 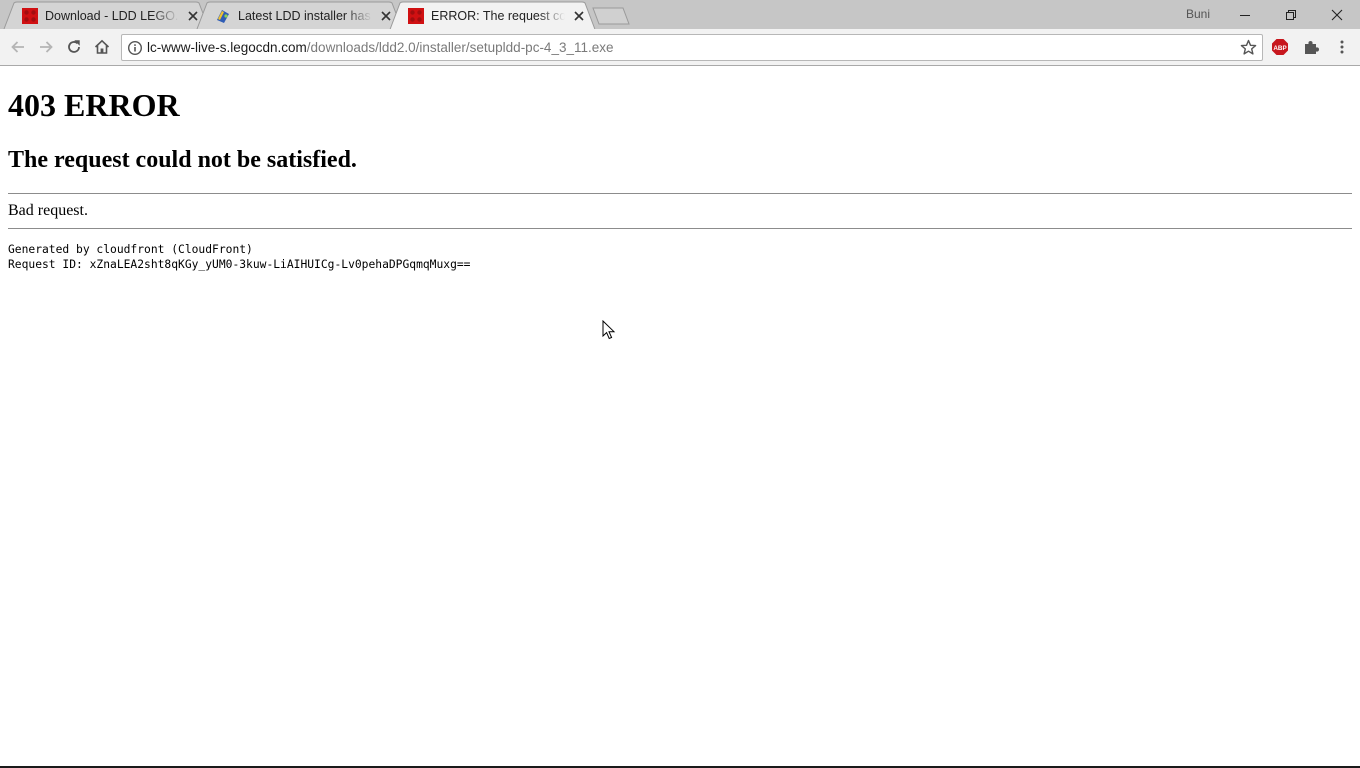 I want to click on restore-button, so click(x=1291, y=14).